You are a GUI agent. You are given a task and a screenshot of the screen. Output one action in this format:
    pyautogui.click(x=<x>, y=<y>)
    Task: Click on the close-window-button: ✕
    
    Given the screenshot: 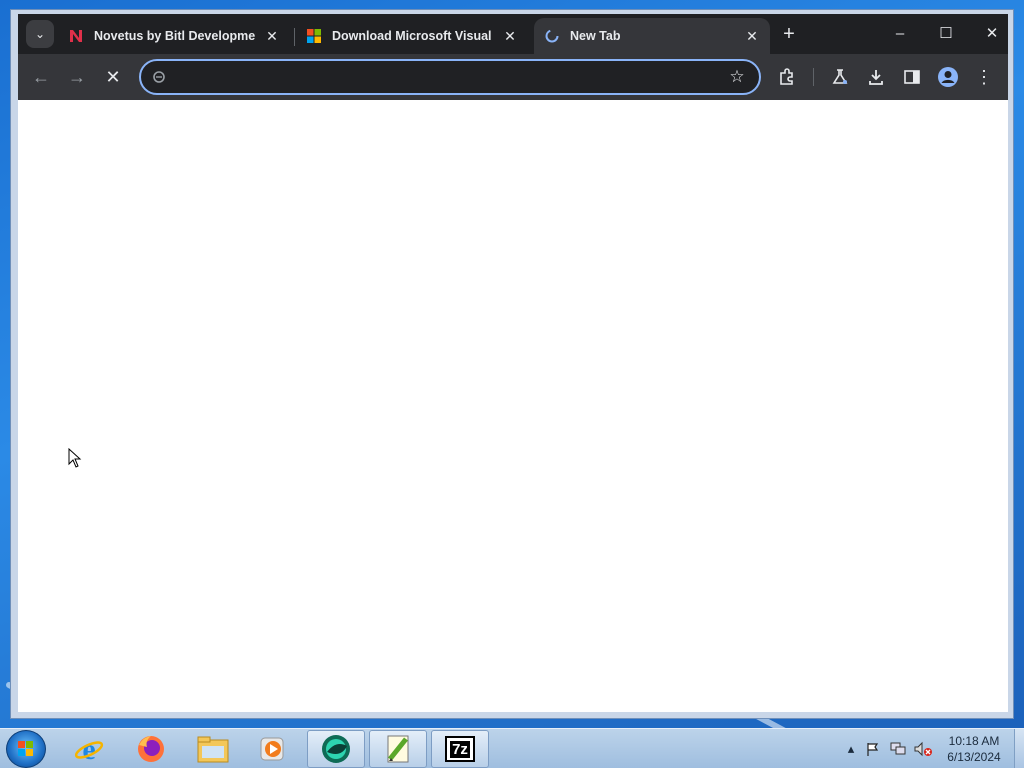 What is the action you would take?
    pyautogui.click(x=992, y=34)
    